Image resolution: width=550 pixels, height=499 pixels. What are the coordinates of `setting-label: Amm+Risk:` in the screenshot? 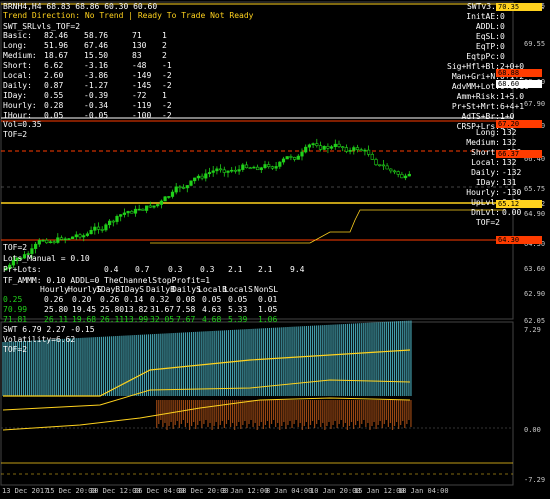 It's located at (478, 96).